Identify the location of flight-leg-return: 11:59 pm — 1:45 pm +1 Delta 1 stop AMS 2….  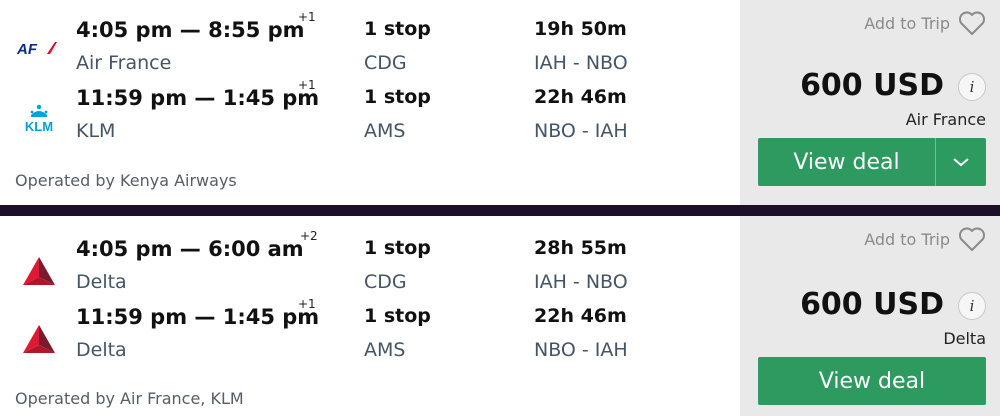
(370, 335).